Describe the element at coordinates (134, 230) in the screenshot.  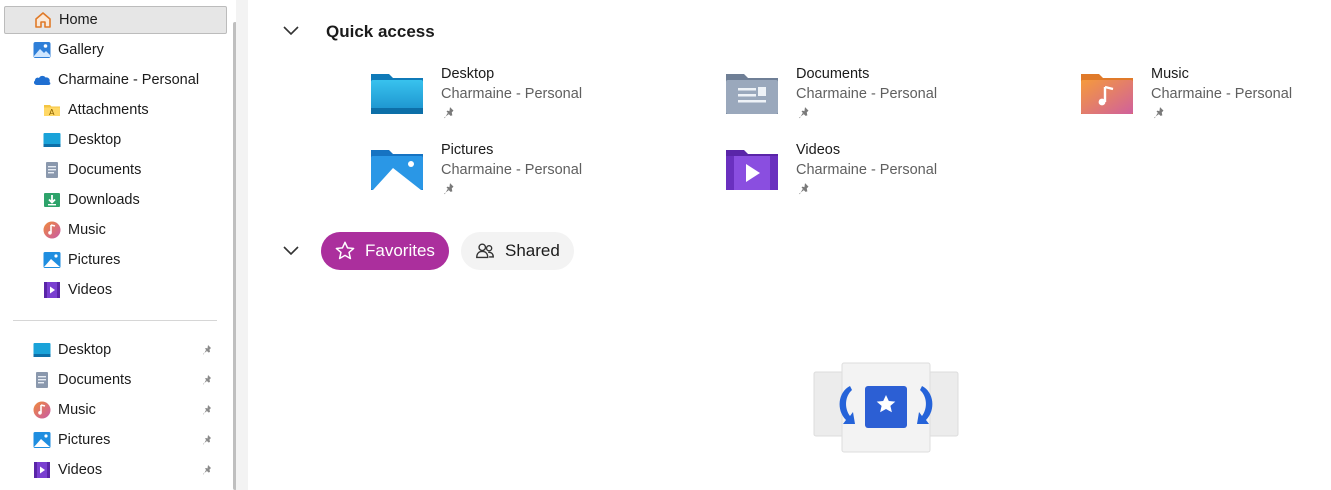
I see `sidebar-item-music: Music` at that location.